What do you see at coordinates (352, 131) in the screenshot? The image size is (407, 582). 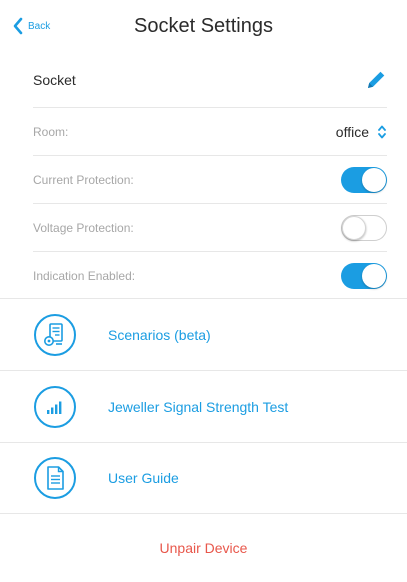 I see `room-value: office` at bounding box center [352, 131].